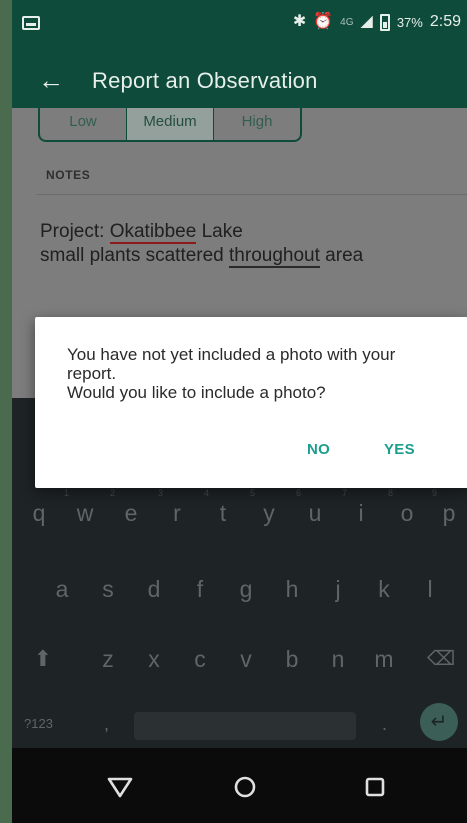 The image size is (467, 823). What do you see at coordinates (75, 231) in the screenshot?
I see `notes-text: Project:` at bounding box center [75, 231].